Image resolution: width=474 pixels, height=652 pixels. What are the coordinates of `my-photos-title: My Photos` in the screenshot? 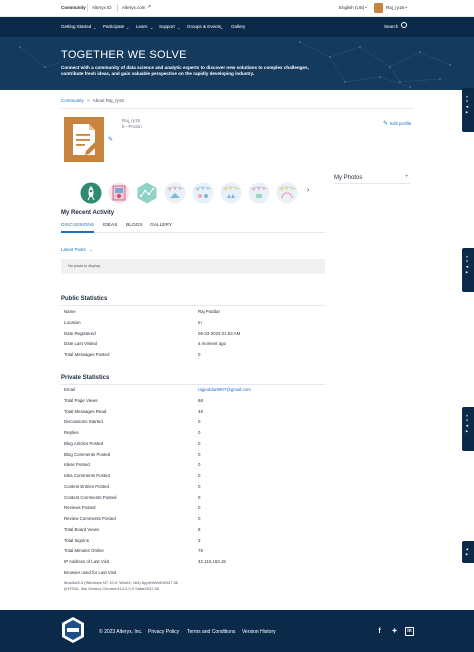 It's located at (348, 178).